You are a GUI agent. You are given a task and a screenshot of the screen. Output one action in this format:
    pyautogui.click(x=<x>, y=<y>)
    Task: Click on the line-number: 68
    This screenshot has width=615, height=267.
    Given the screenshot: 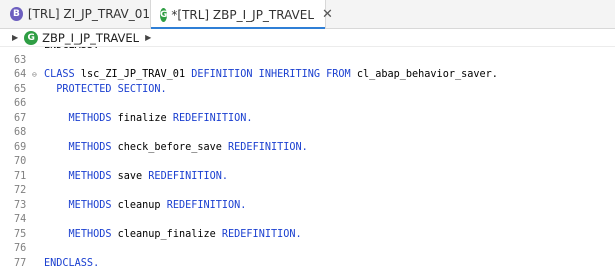 What is the action you would take?
    pyautogui.click(x=20, y=132)
    